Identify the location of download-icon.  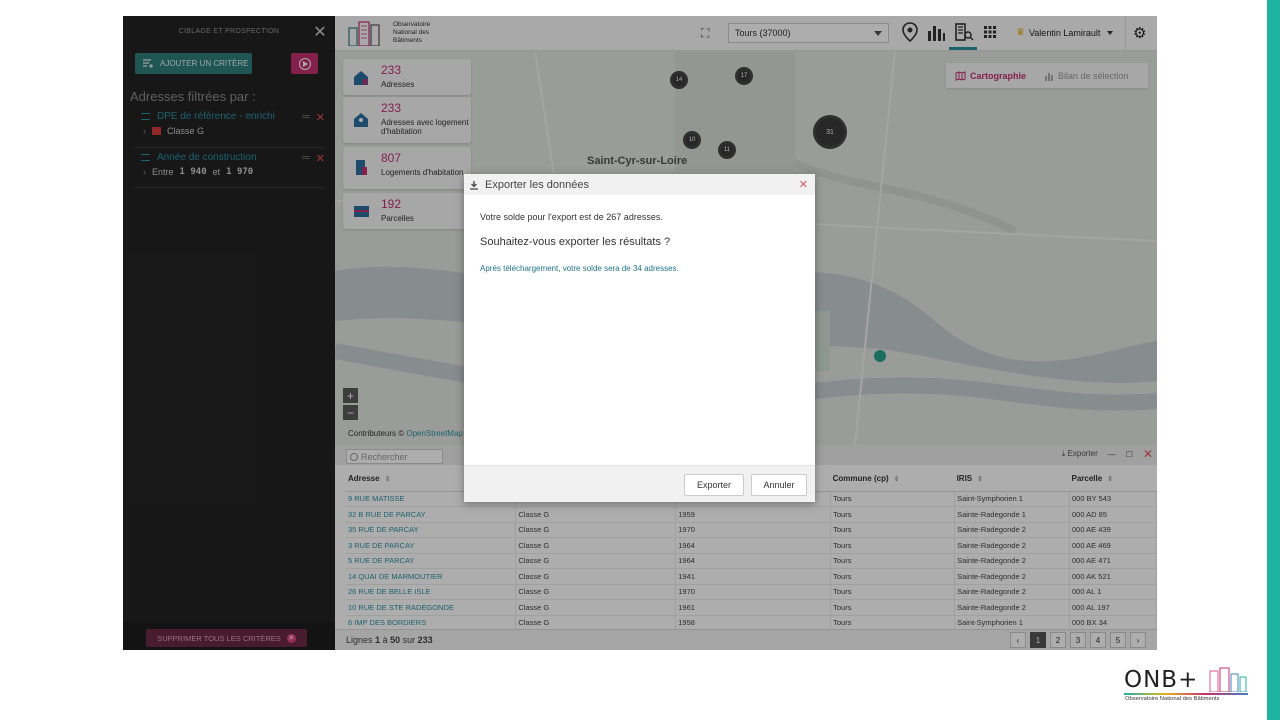
(474, 185).